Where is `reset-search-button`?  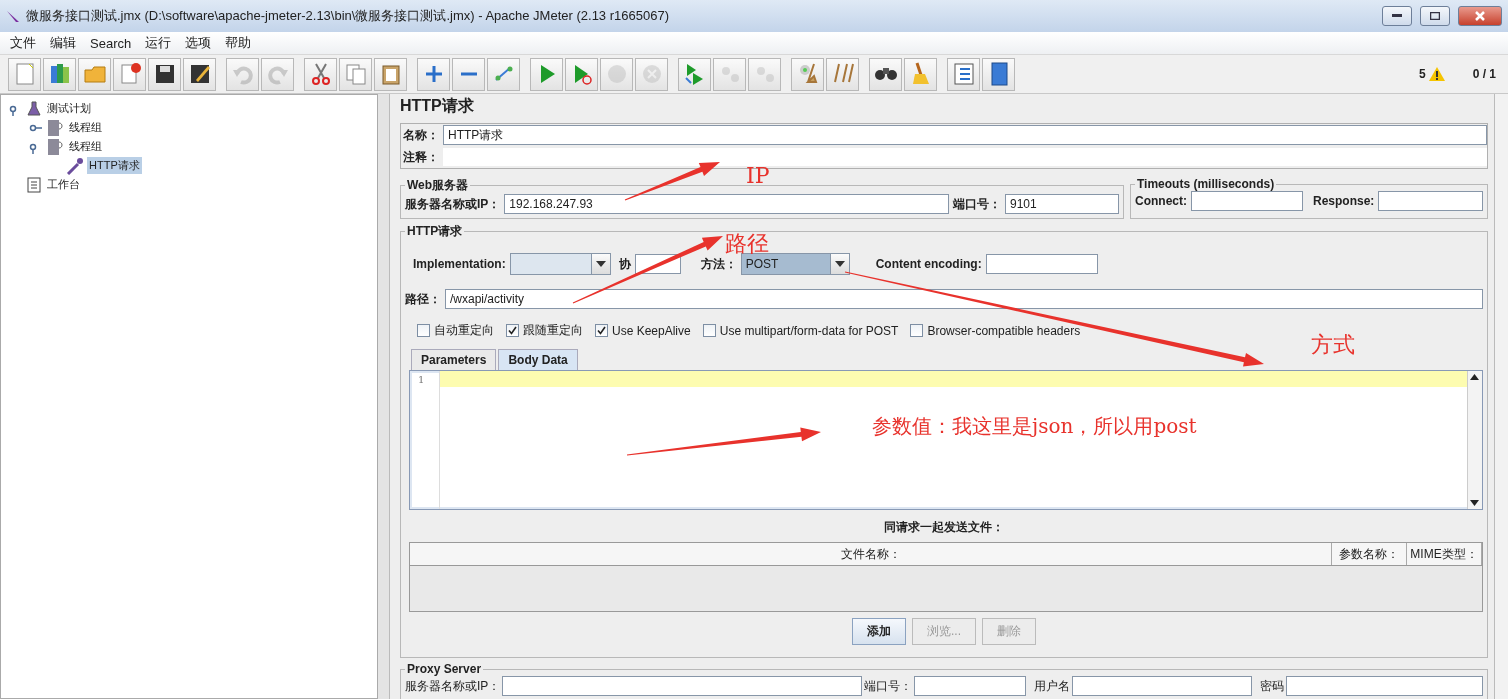 reset-search-button is located at coordinates (920, 74).